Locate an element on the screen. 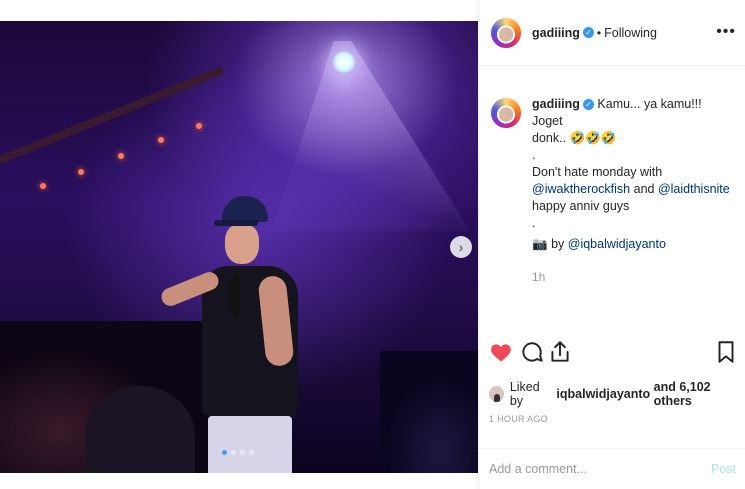 This screenshot has height=489, width=745. carousel-indicator is located at coordinates (238, 452).